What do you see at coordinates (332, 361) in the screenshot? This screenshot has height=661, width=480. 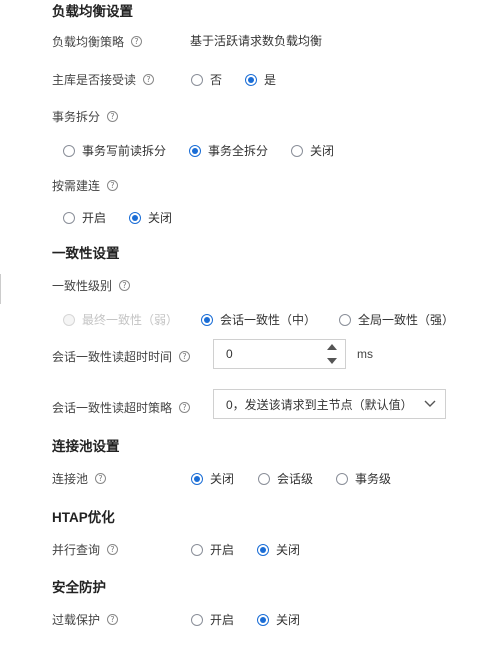 I see `stepper-down-icon` at bounding box center [332, 361].